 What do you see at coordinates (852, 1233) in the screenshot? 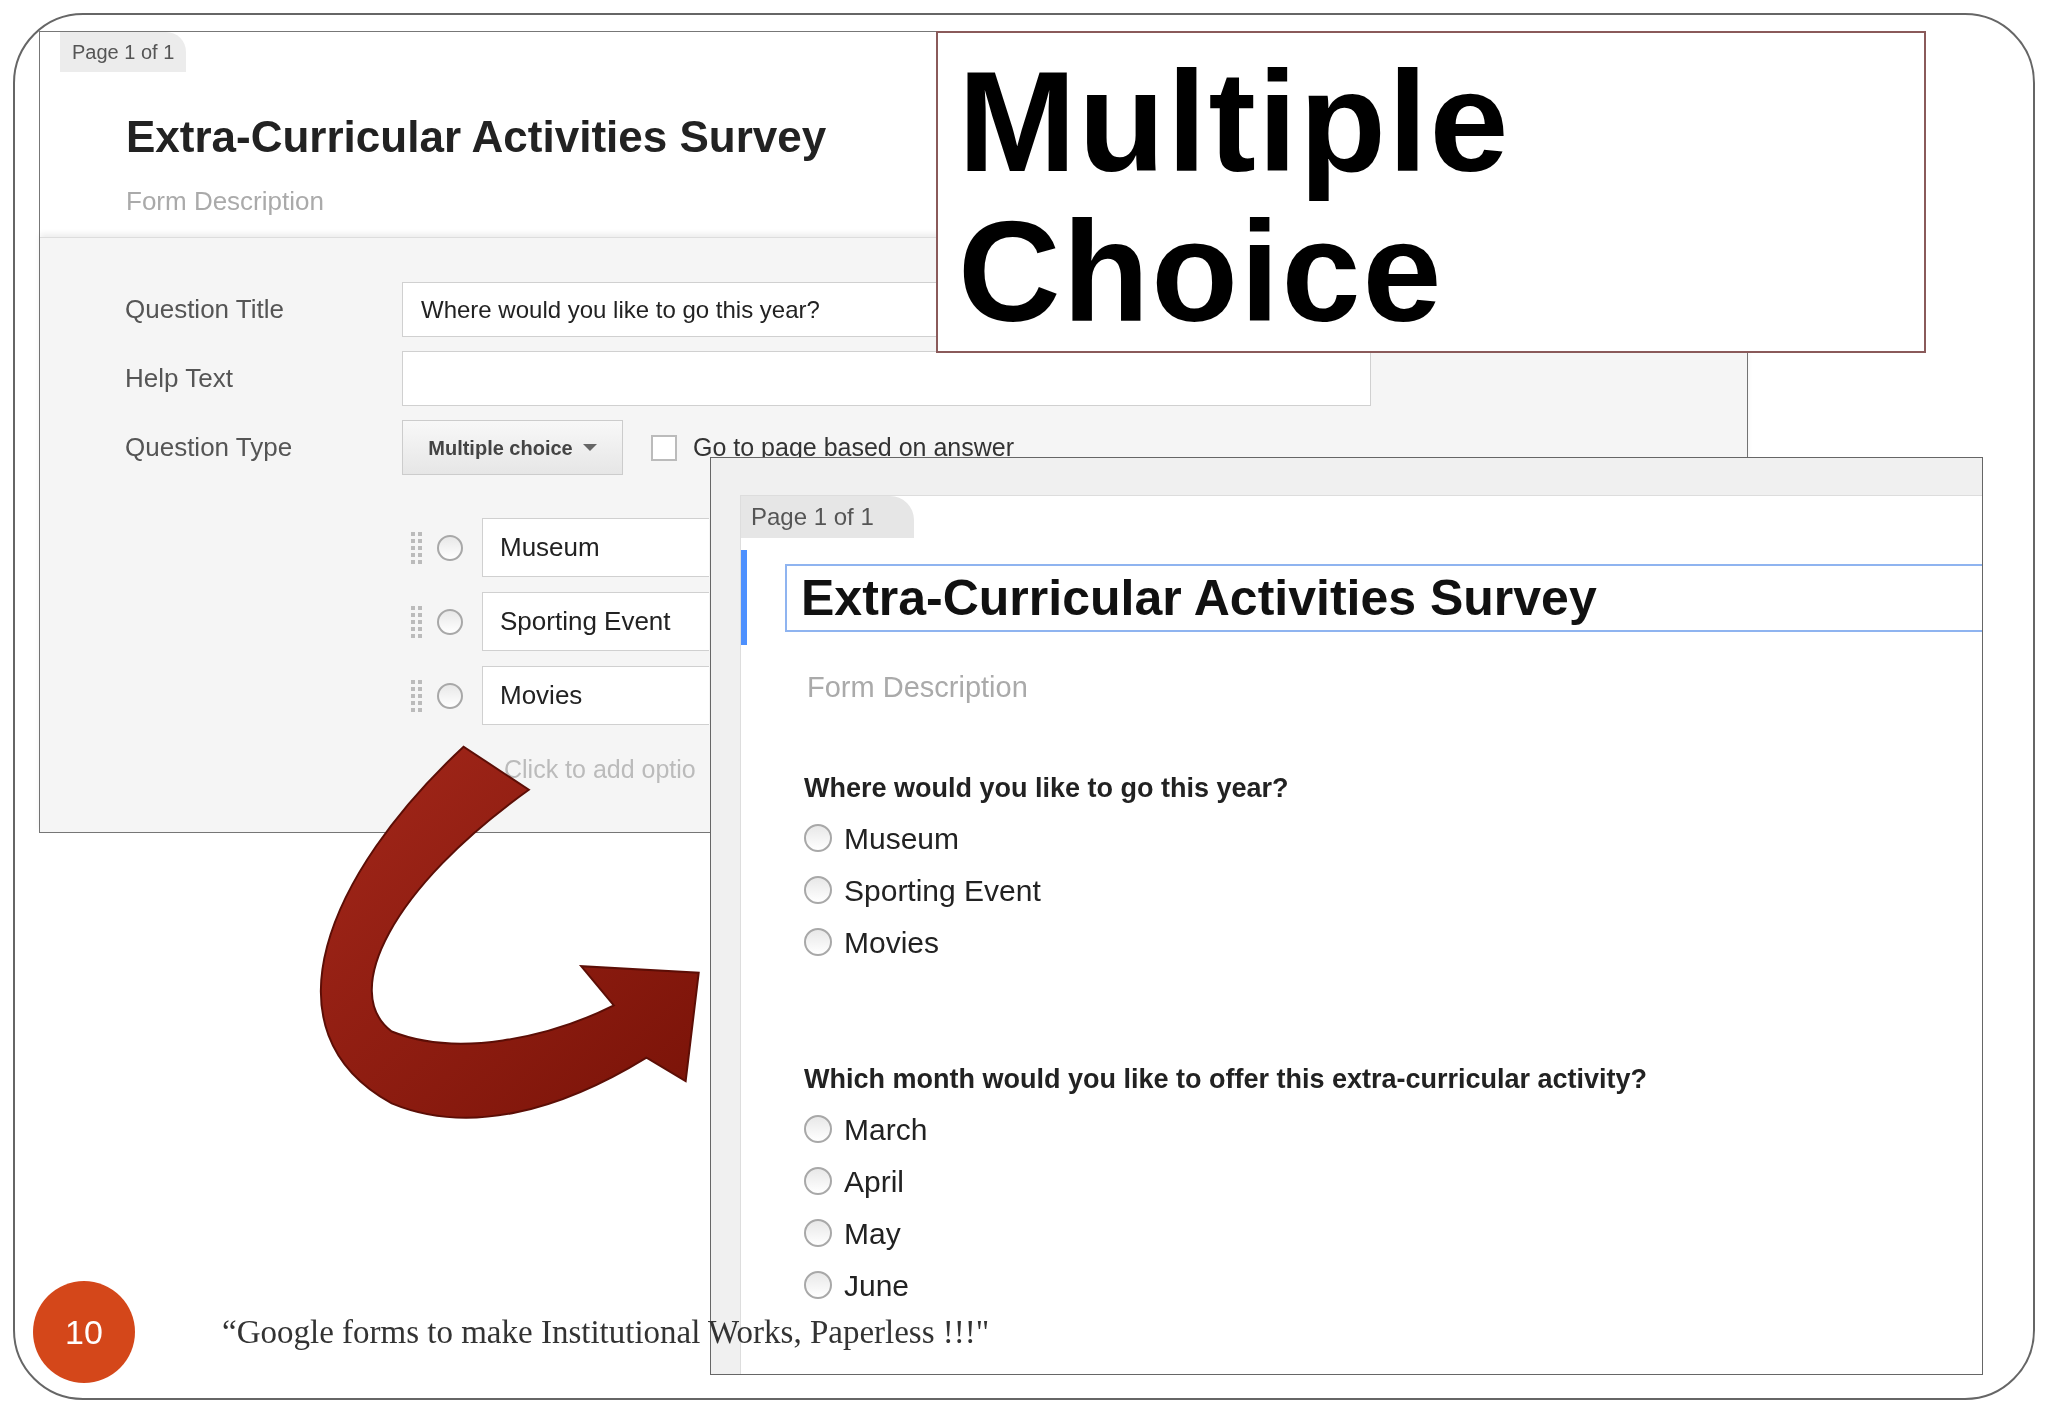
I see `radio-option: May` at bounding box center [852, 1233].